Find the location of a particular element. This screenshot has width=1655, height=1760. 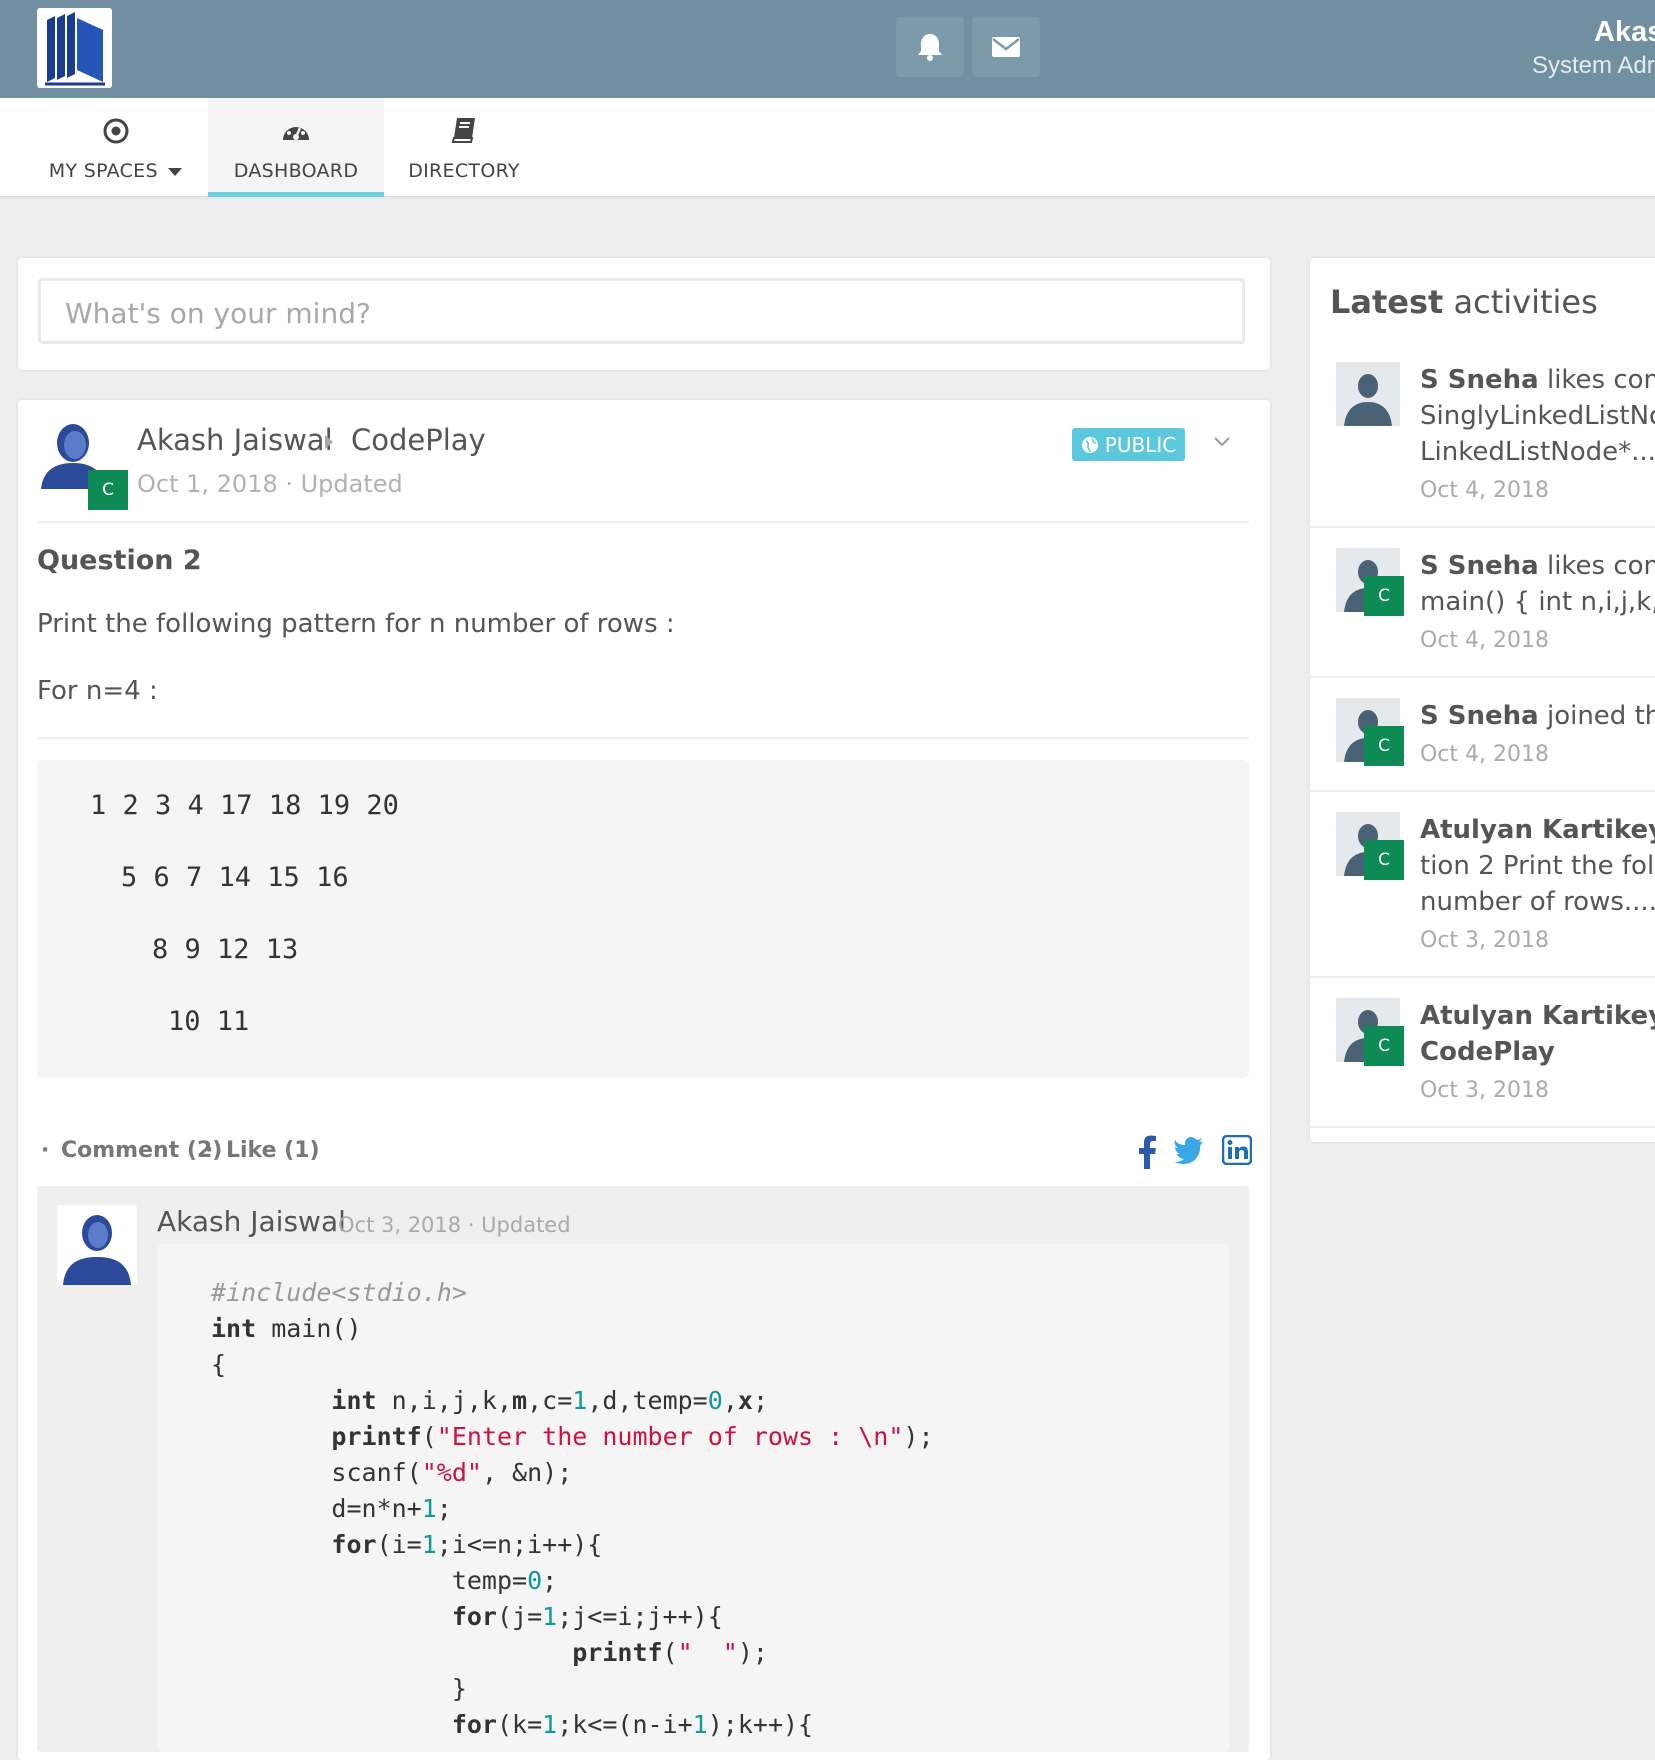

like-link: Like (1) is located at coordinates (273, 1150).